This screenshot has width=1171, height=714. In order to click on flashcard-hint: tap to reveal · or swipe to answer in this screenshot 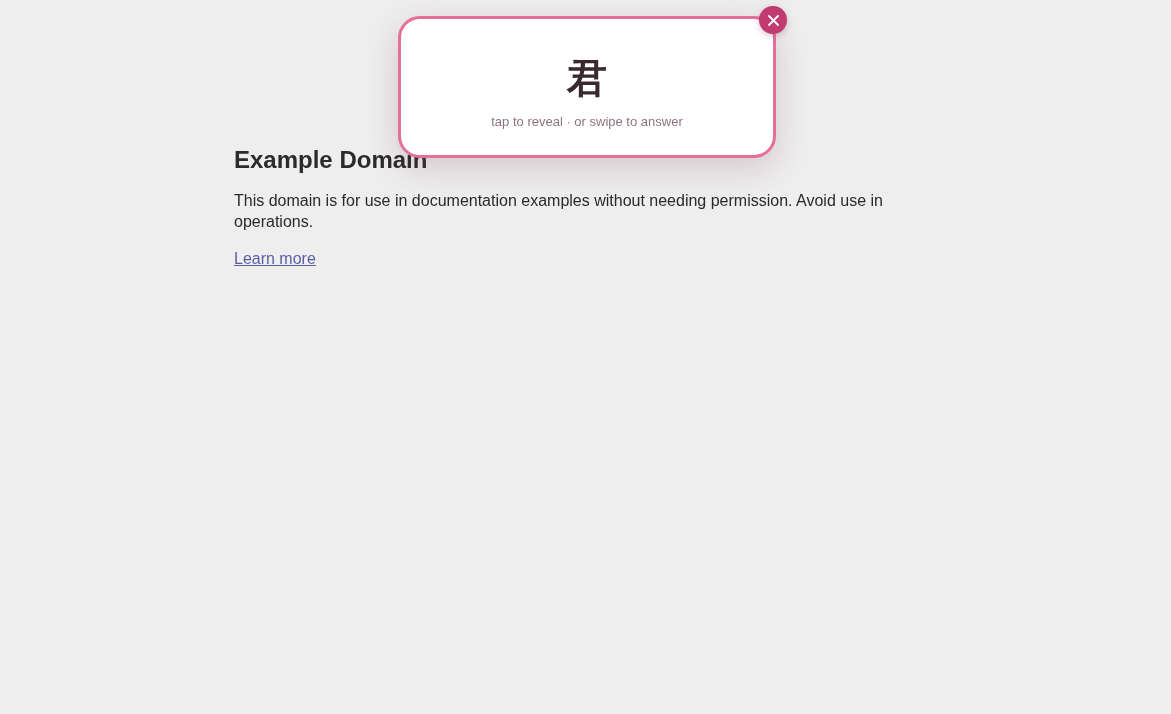, I will do `click(587, 122)`.